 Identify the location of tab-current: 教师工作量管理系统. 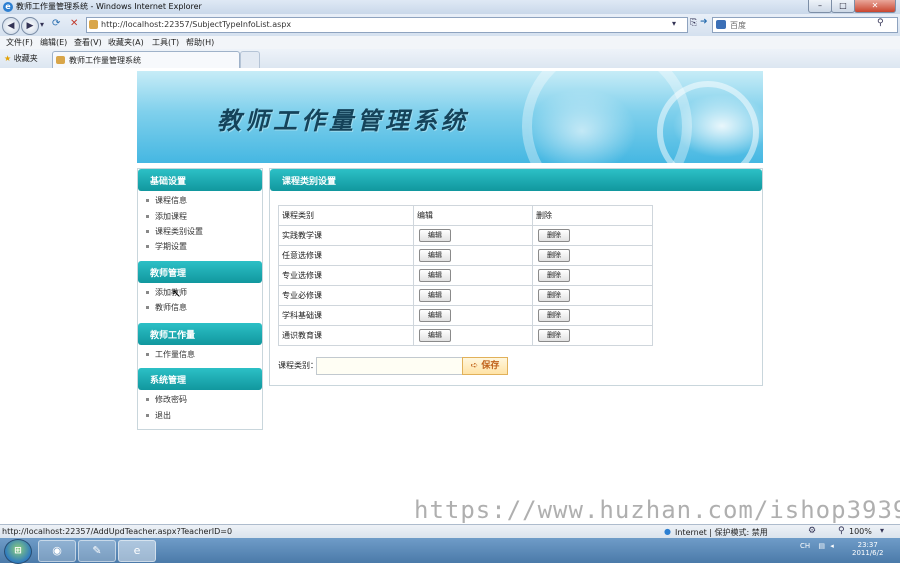
(146, 59).